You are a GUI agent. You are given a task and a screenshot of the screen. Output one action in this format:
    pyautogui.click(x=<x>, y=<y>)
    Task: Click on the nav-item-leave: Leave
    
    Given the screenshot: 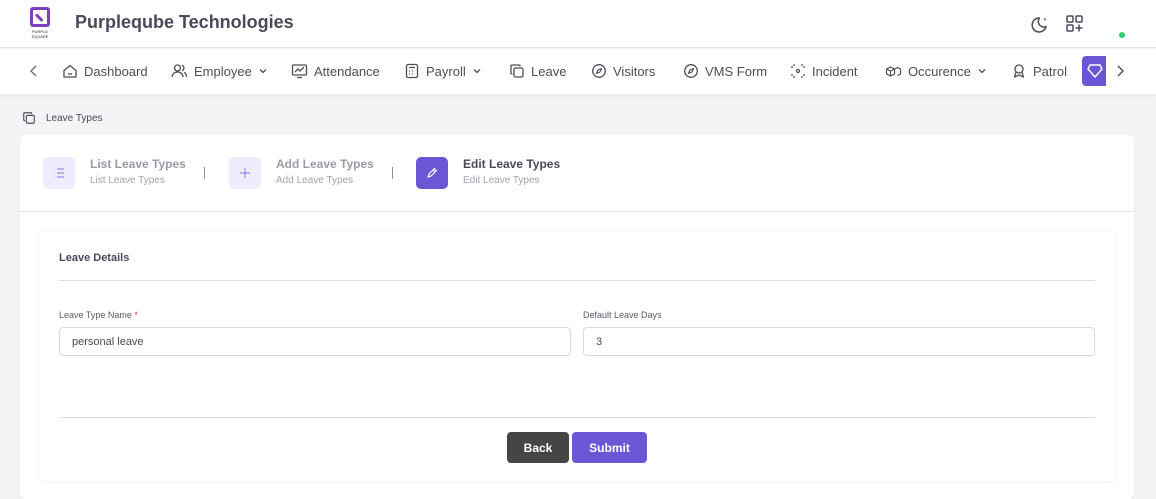 What is the action you would take?
    pyautogui.click(x=537, y=71)
    